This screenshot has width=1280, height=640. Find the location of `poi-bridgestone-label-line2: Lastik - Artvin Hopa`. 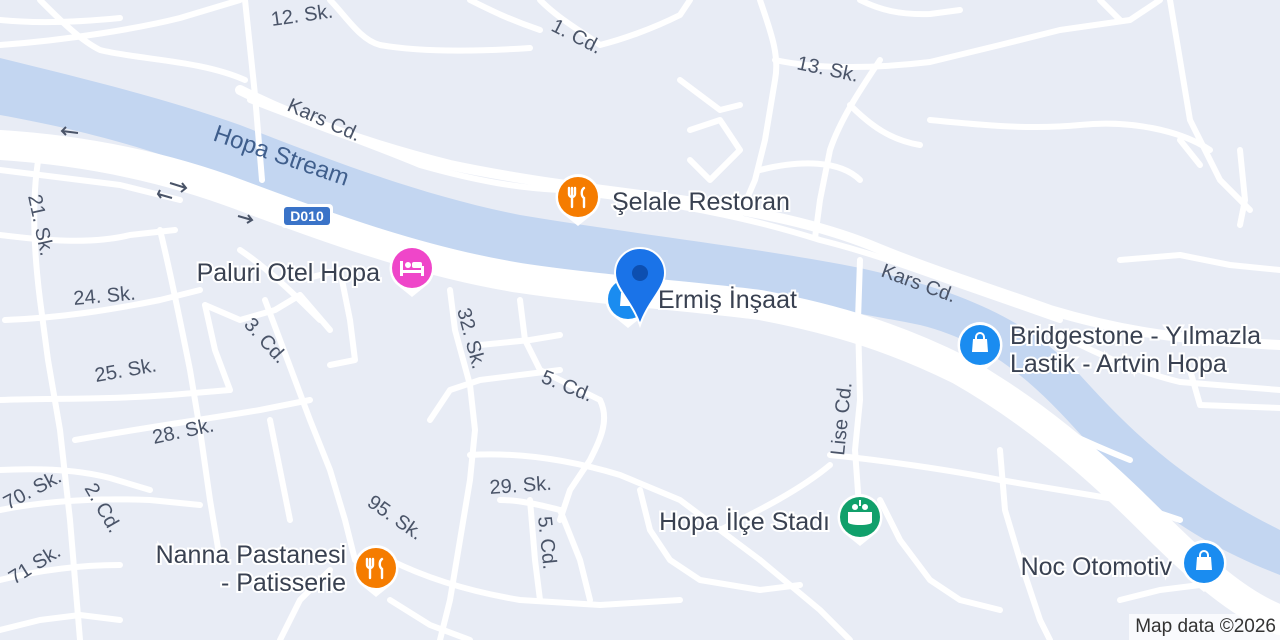

poi-bridgestone-label-line2: Lastik - Artvin Hopa is located at coordinates (1118, 364).